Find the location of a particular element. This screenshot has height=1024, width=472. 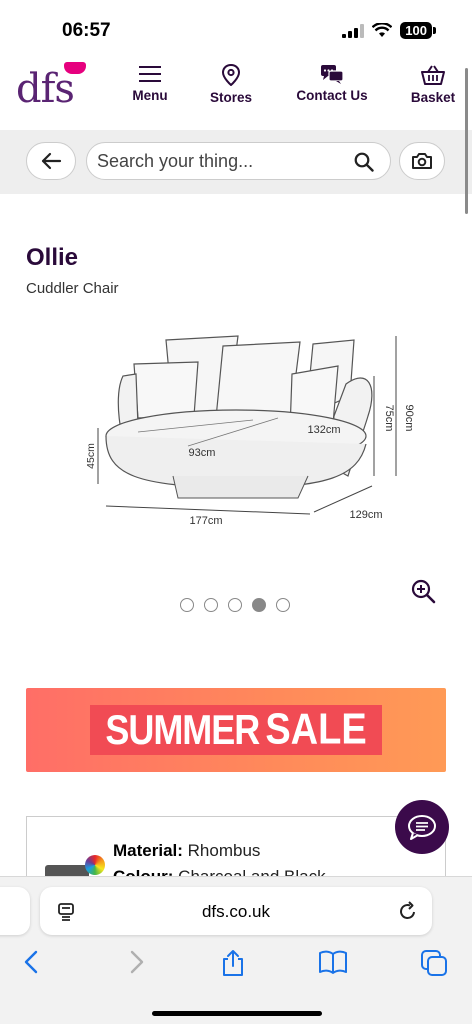

search-icon is located at coordinates (364, 162).